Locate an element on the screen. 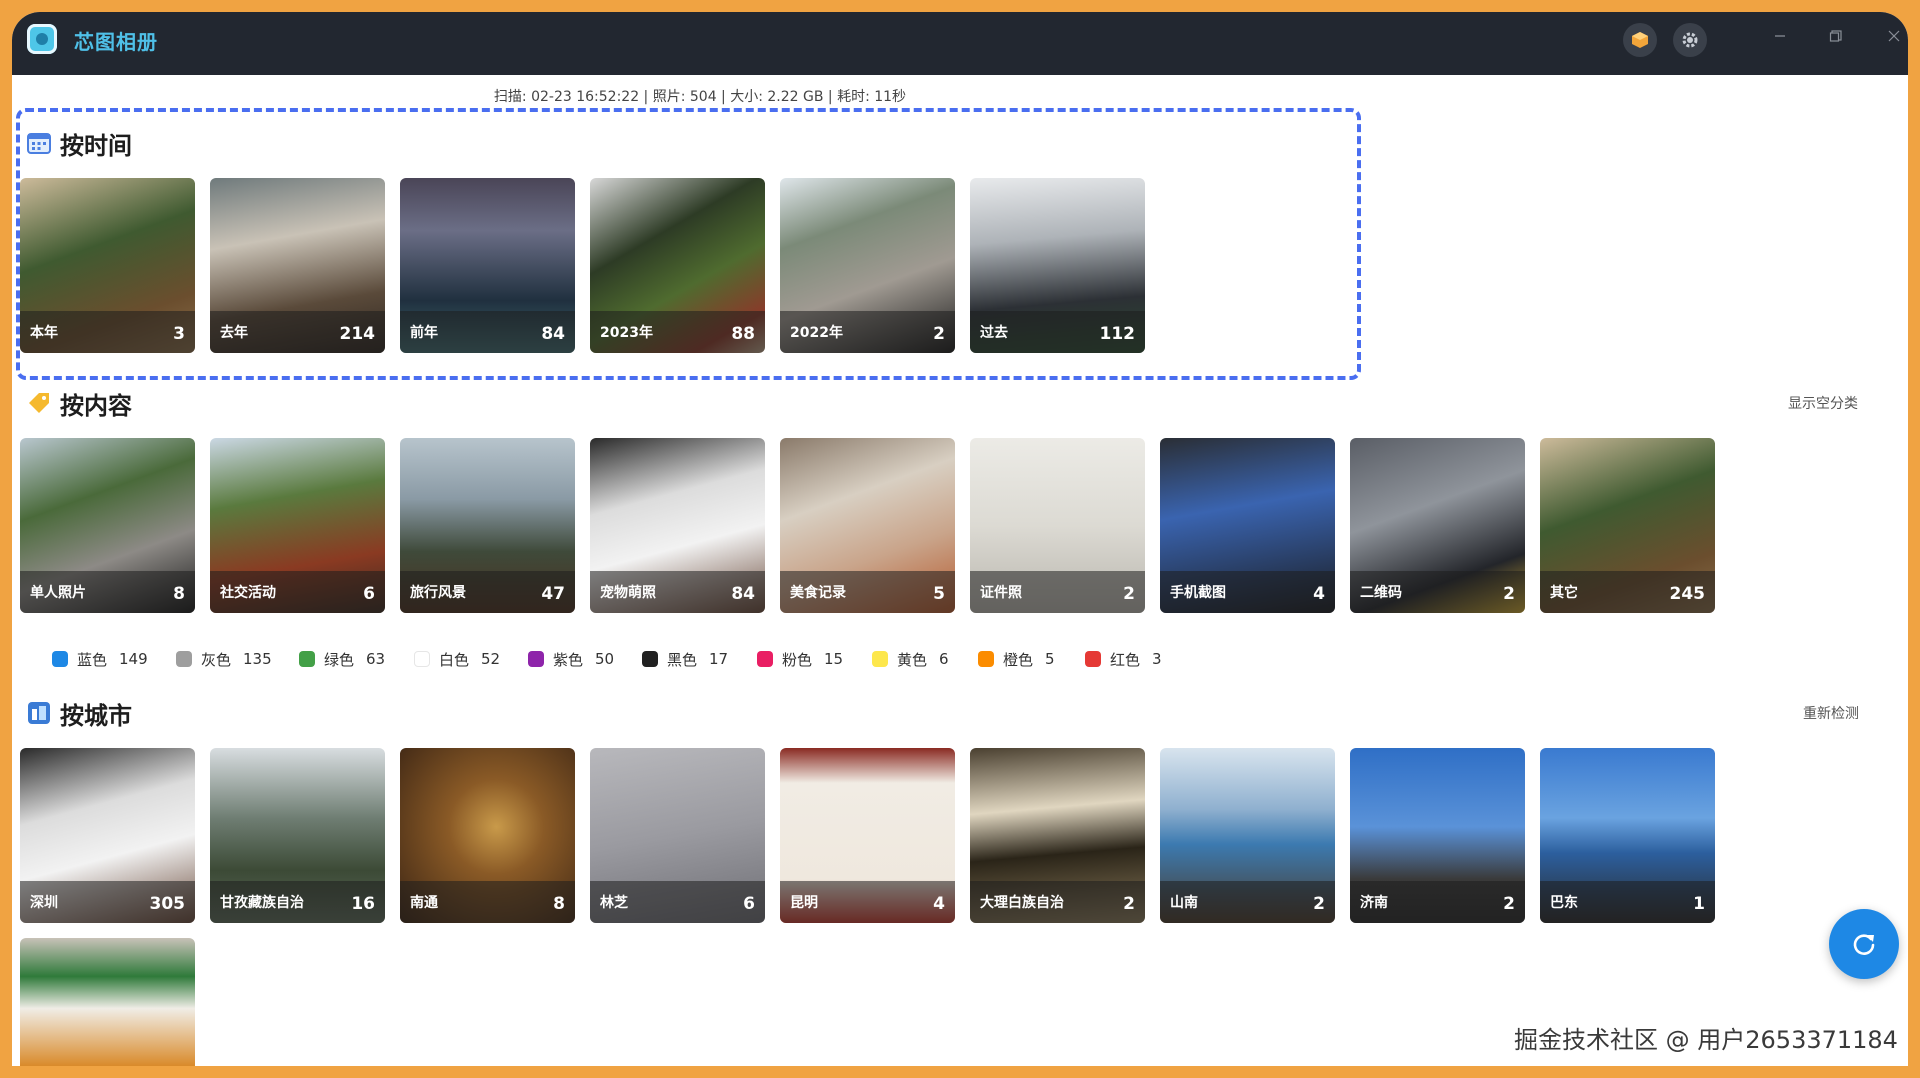  color-filter-red: 红色 3 is located at coordinates (1123, 659).